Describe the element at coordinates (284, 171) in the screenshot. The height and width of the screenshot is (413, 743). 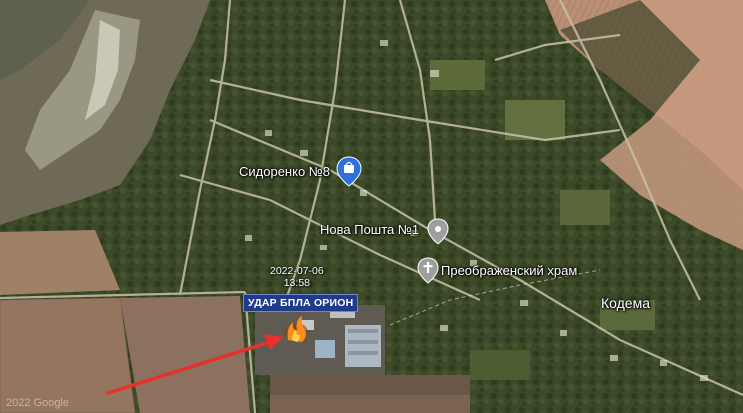
I see `place-label-sidorenko: Сидоренко №8` at that location.